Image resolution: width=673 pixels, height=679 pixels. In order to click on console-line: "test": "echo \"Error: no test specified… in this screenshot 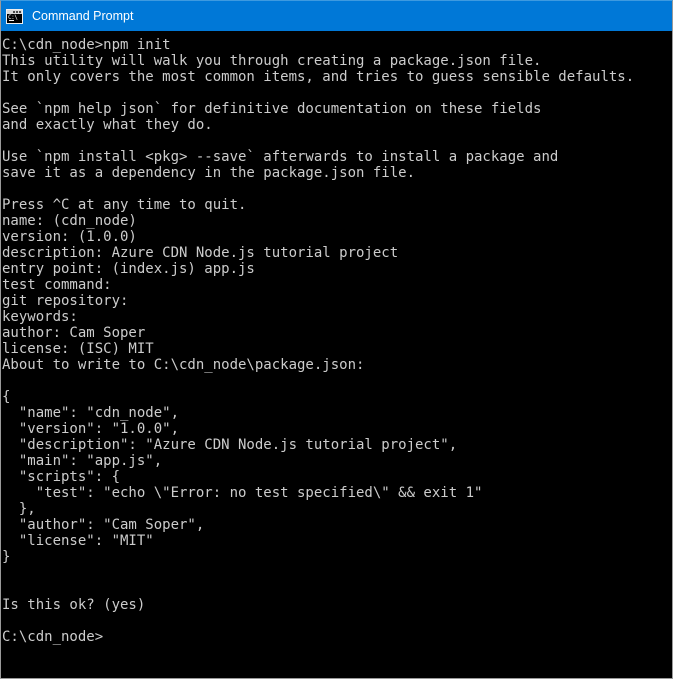, I will do `click(242, 493)`.